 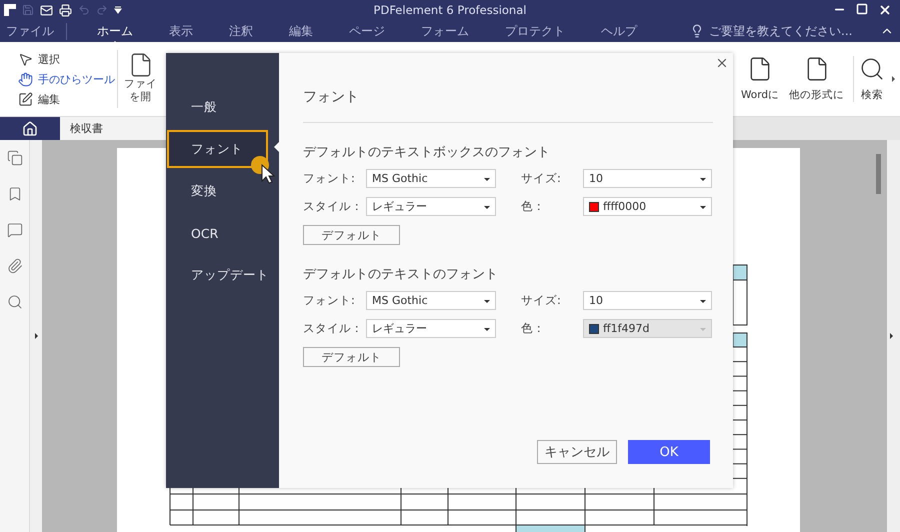 What do you see at coordinates (427, 152) in the screenshot?
I see `section-heading: デフォルトのテキストボックスのフォント` at bounding box center [427, 152].